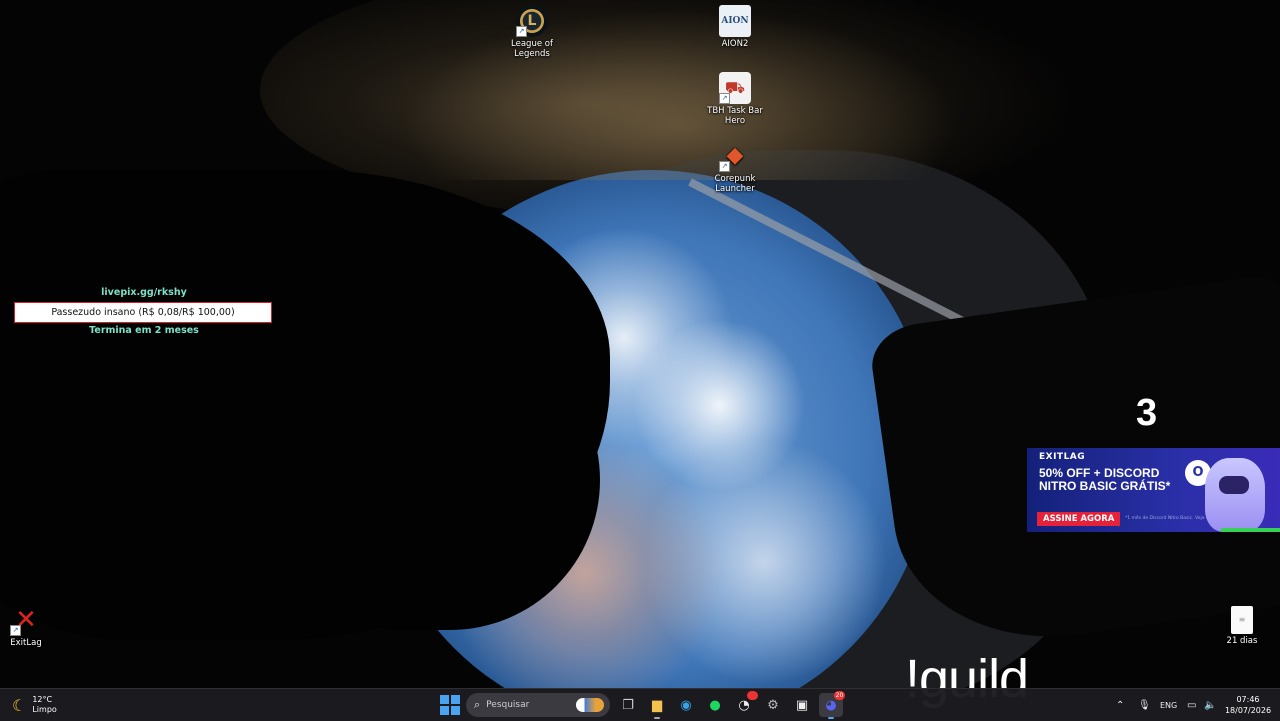 The width and height of the screenshot is (1280, 721). I want to click on taskbar-game-app: ▣, so click(802, 705).